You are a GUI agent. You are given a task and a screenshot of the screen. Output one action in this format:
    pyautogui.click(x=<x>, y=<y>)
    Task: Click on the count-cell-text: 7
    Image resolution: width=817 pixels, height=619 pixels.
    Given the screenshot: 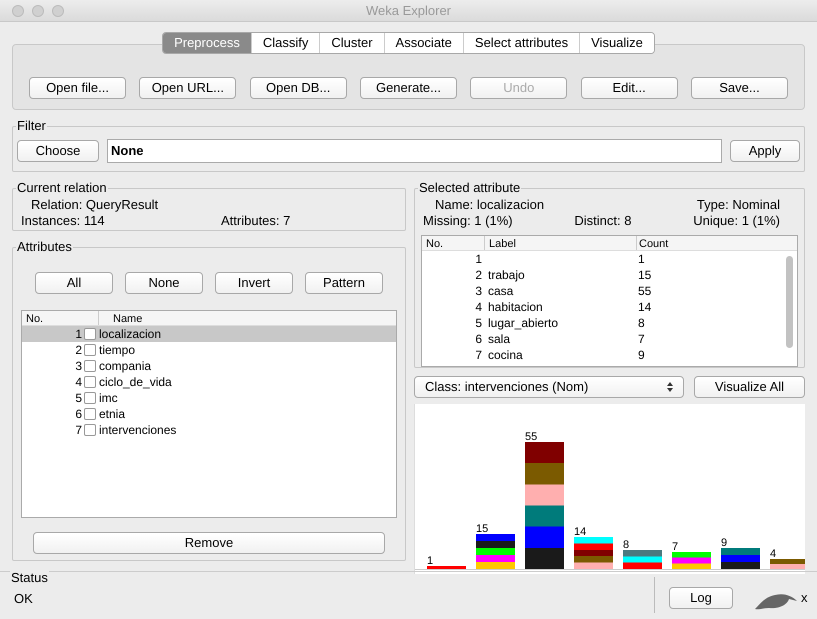 What is the action you would take?
    pyautogui.click(x=641, y=339)
    